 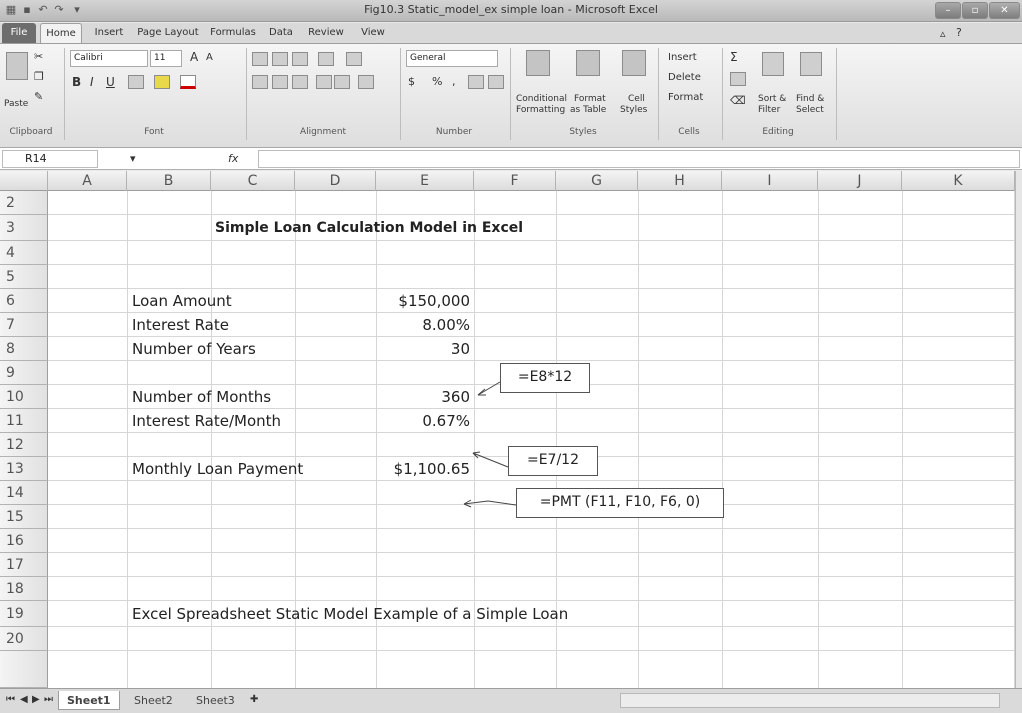 I want to click on row-header-14: 14, so click(x=24, y=493).